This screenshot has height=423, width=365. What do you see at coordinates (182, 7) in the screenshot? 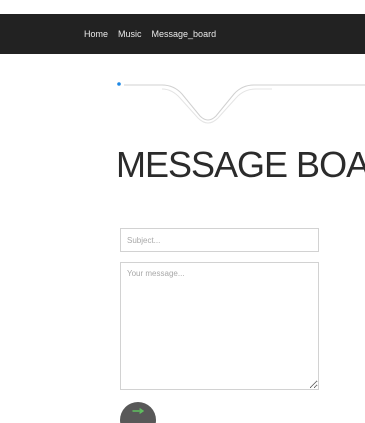
I see `top-strip` at bounding box center [182, 7].